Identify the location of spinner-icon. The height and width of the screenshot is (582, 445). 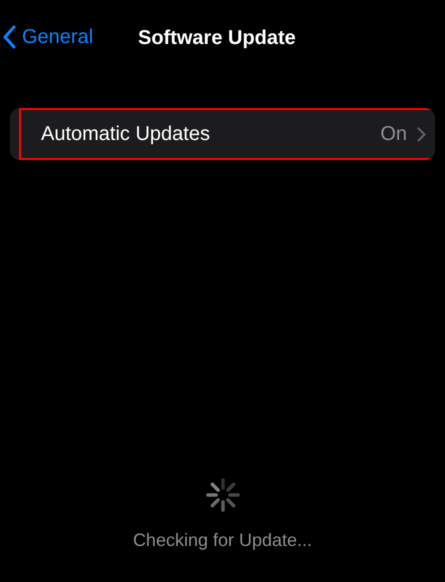
(222, 495).